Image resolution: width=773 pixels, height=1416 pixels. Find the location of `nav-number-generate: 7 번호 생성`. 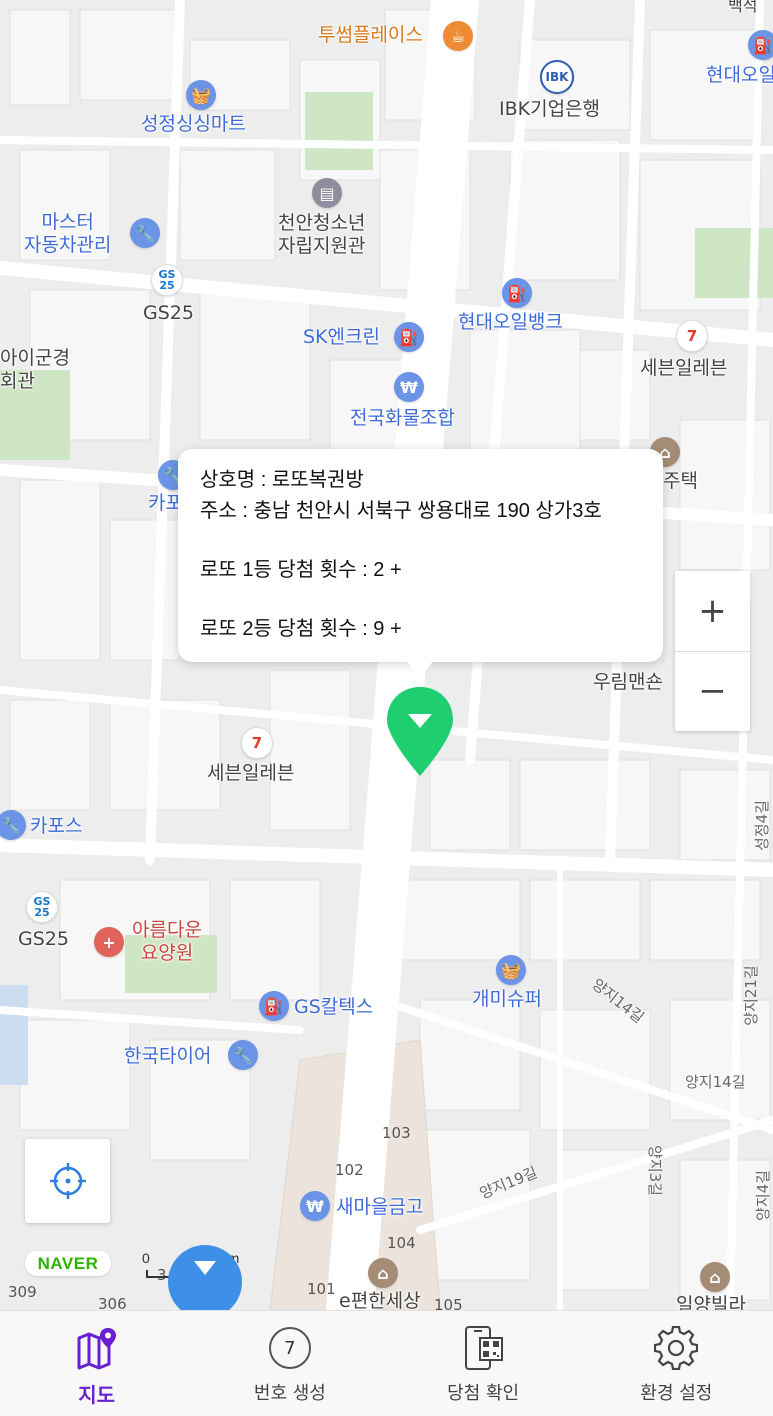

nav-number-generate: 7 번호 생성 is located at coordinates (289, 1363).